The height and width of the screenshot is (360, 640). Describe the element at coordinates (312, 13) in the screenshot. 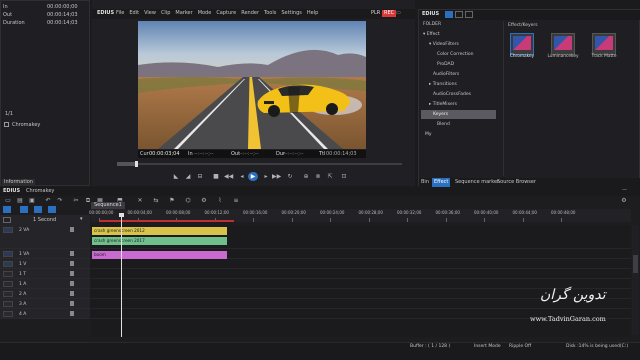

I see `menu-help: Help` at that location.